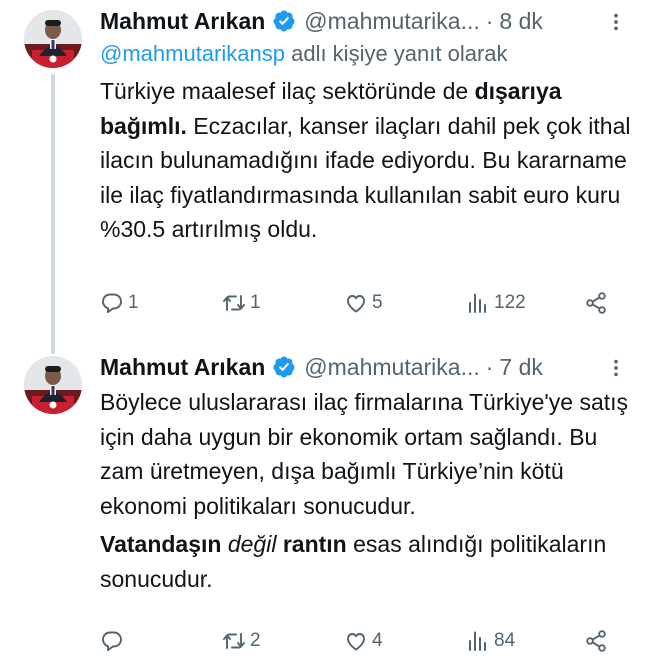 The height and width of the screenshot is (666, 650). Describe the element at coordinates (520, 367) in the screenshot. I see `timestamp: 7 dk` at that location.